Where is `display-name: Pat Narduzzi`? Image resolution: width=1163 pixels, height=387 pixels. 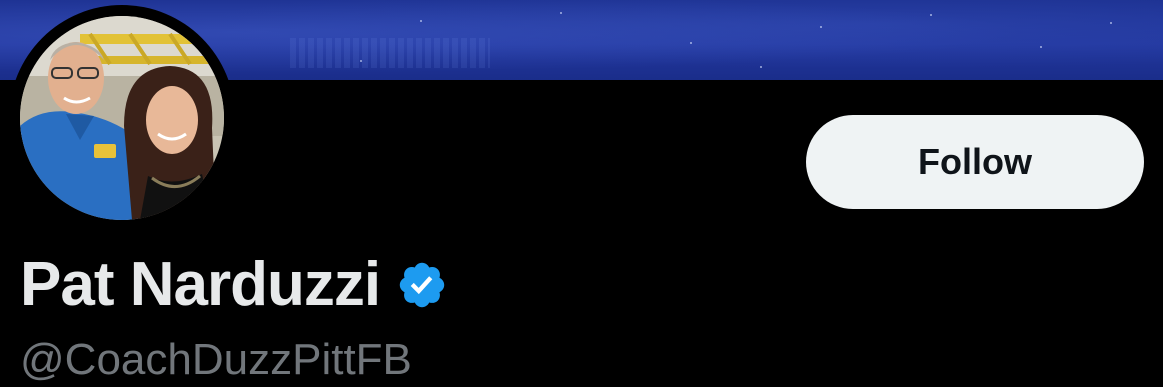
display-name: Pat Narduzzi is located at coordinates (200, 284).